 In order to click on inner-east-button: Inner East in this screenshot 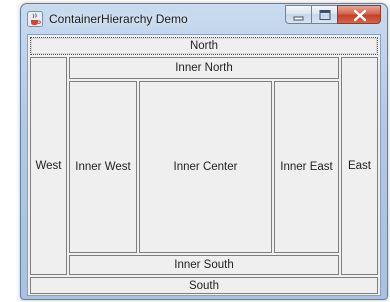, I will do `click(306, 167)`.